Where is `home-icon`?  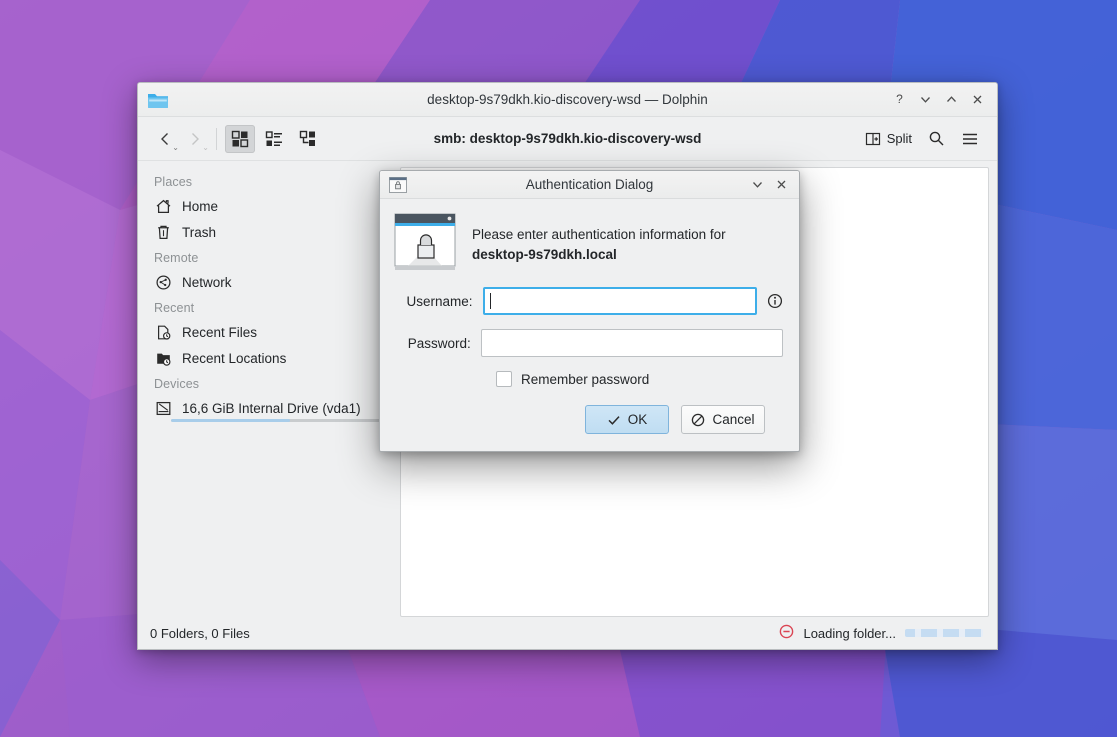
home-icon is located at coordinates (163, 206).